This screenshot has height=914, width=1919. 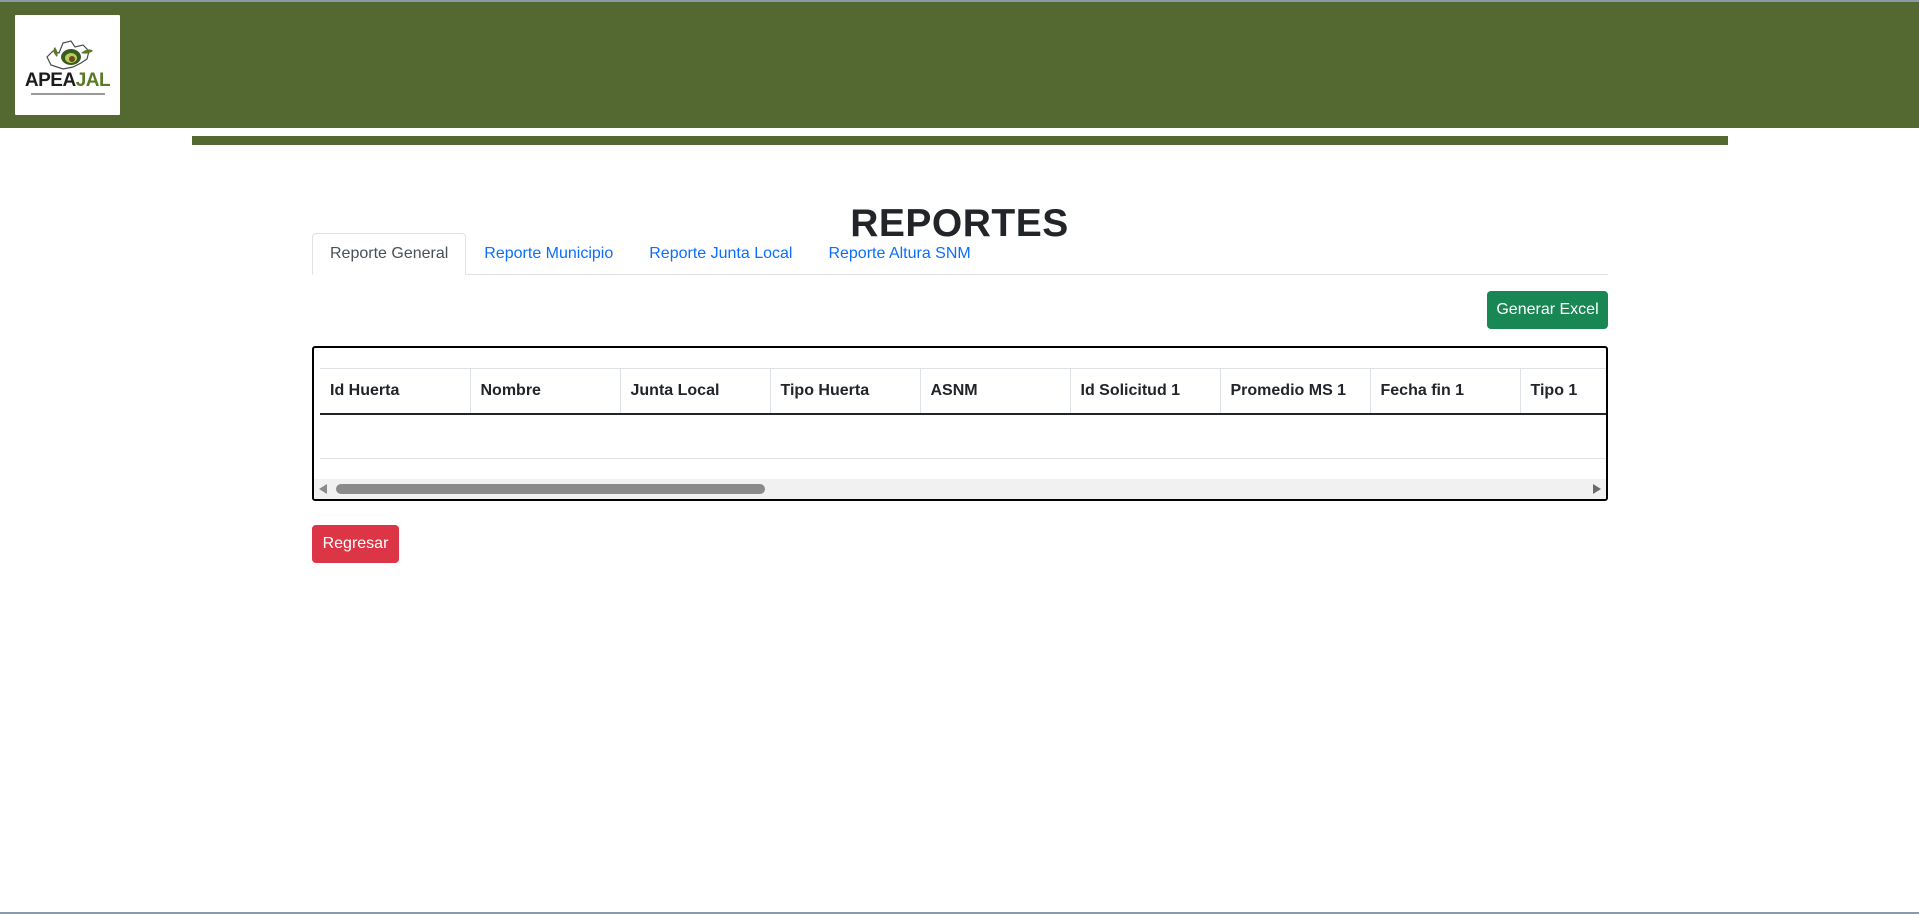 I want to click on back-button: Regresar, so click(x=355, y=544).